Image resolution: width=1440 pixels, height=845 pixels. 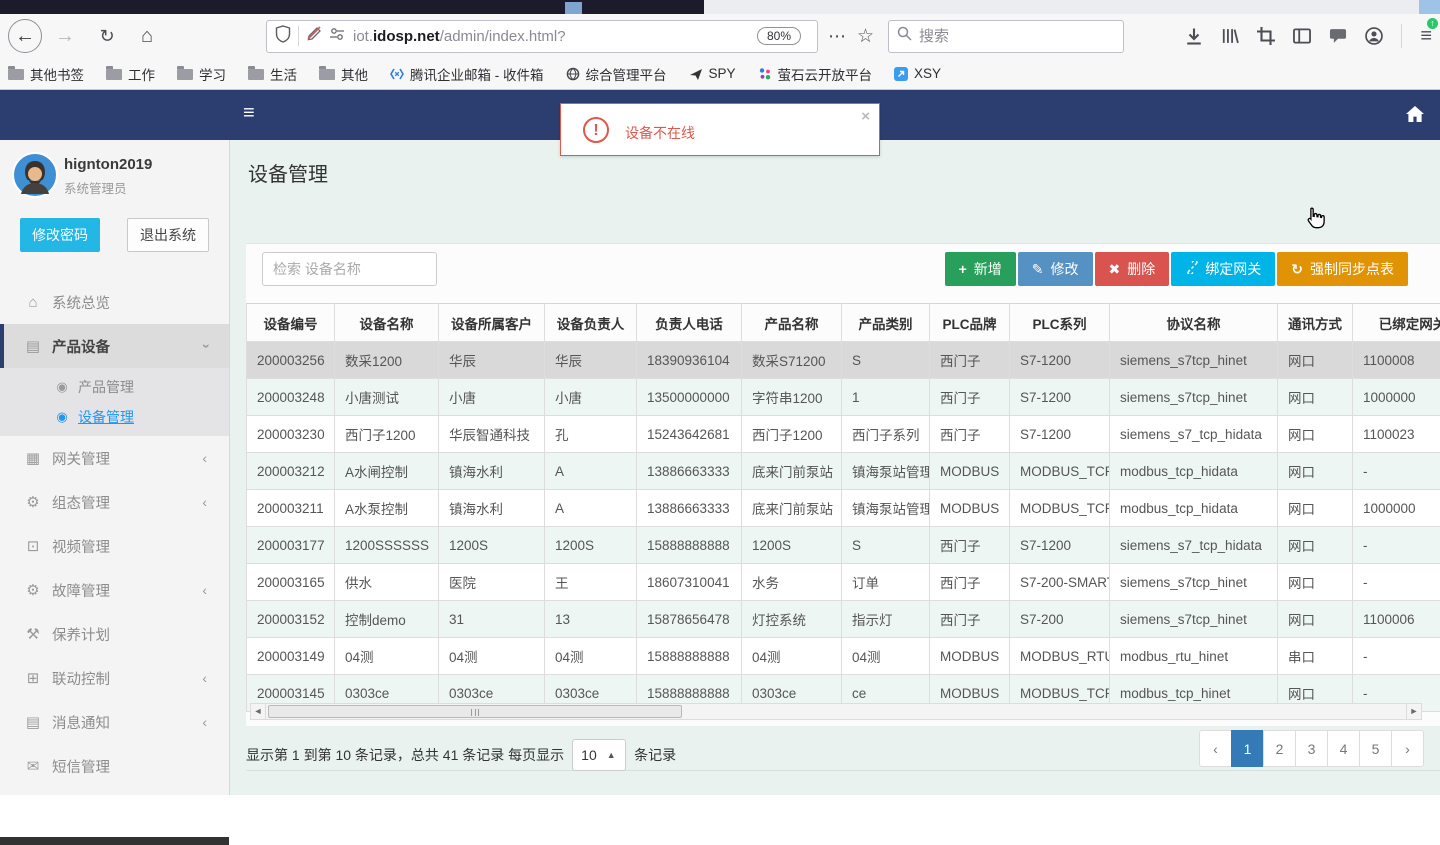 I want to click on edit-button: ✎修改, so click(x=1055, y=269).